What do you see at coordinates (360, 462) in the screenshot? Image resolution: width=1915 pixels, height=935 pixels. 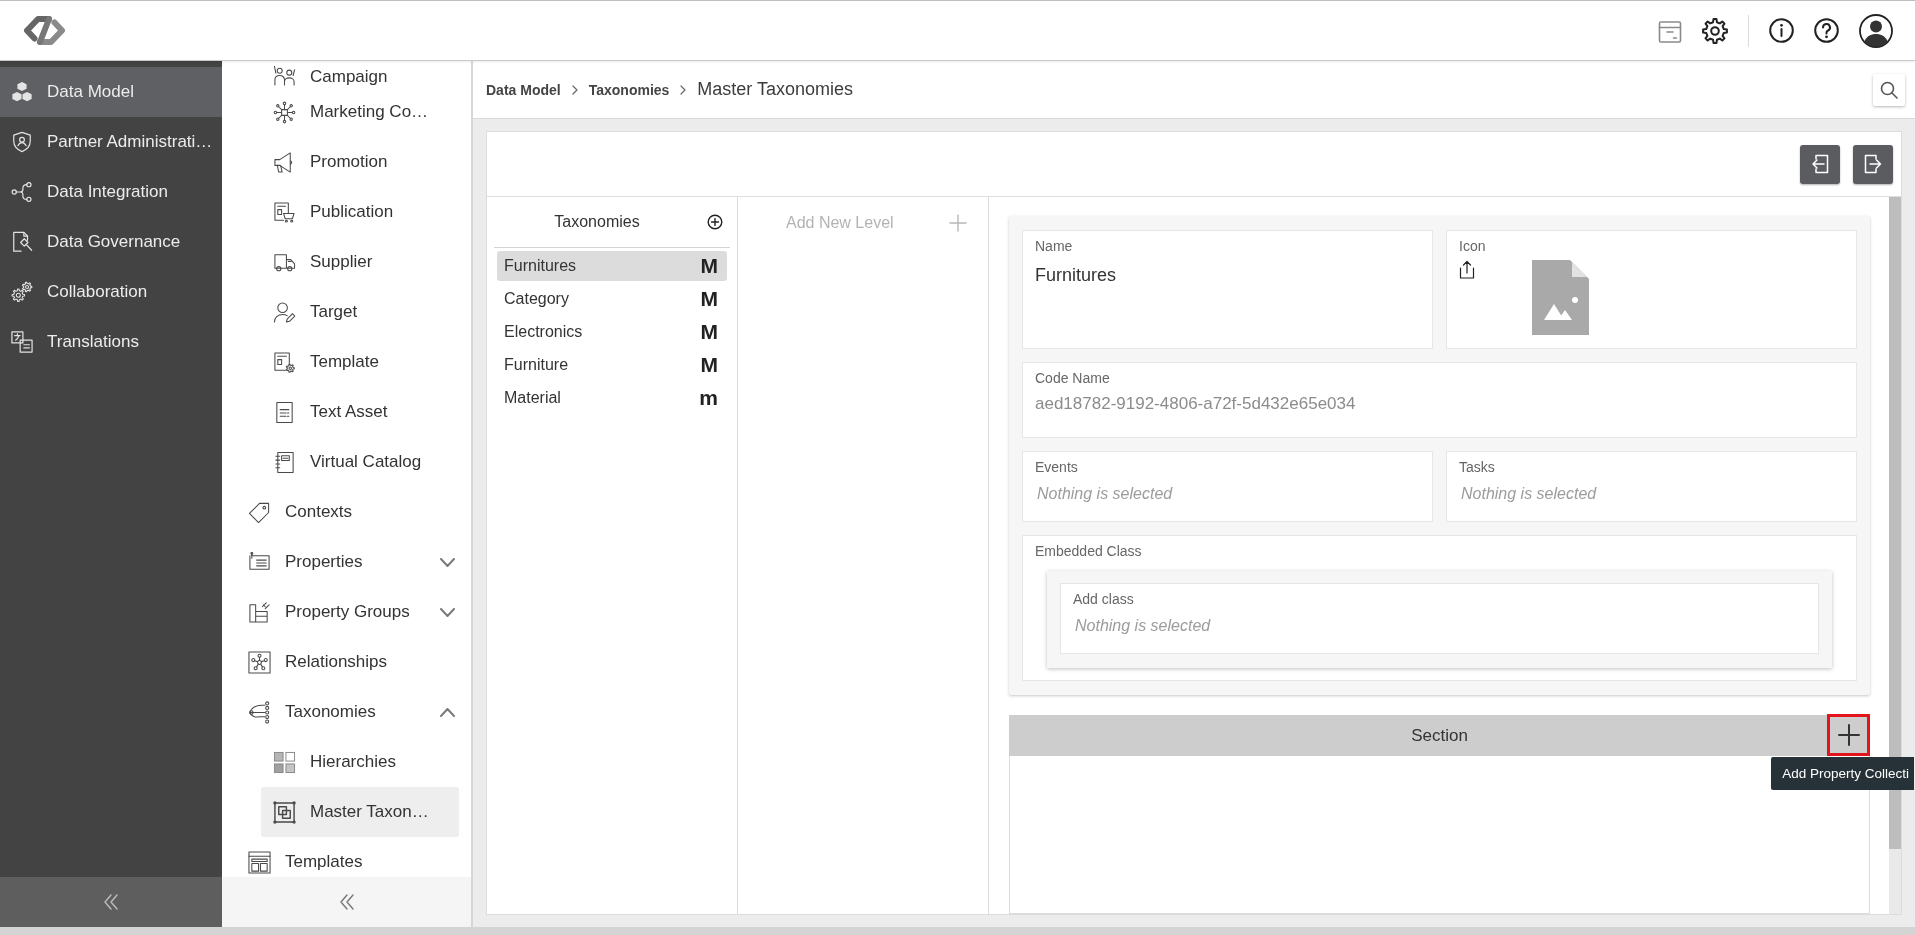 I see `sidebar-item: Virtual Catalog` at bounding box center [360, 462].